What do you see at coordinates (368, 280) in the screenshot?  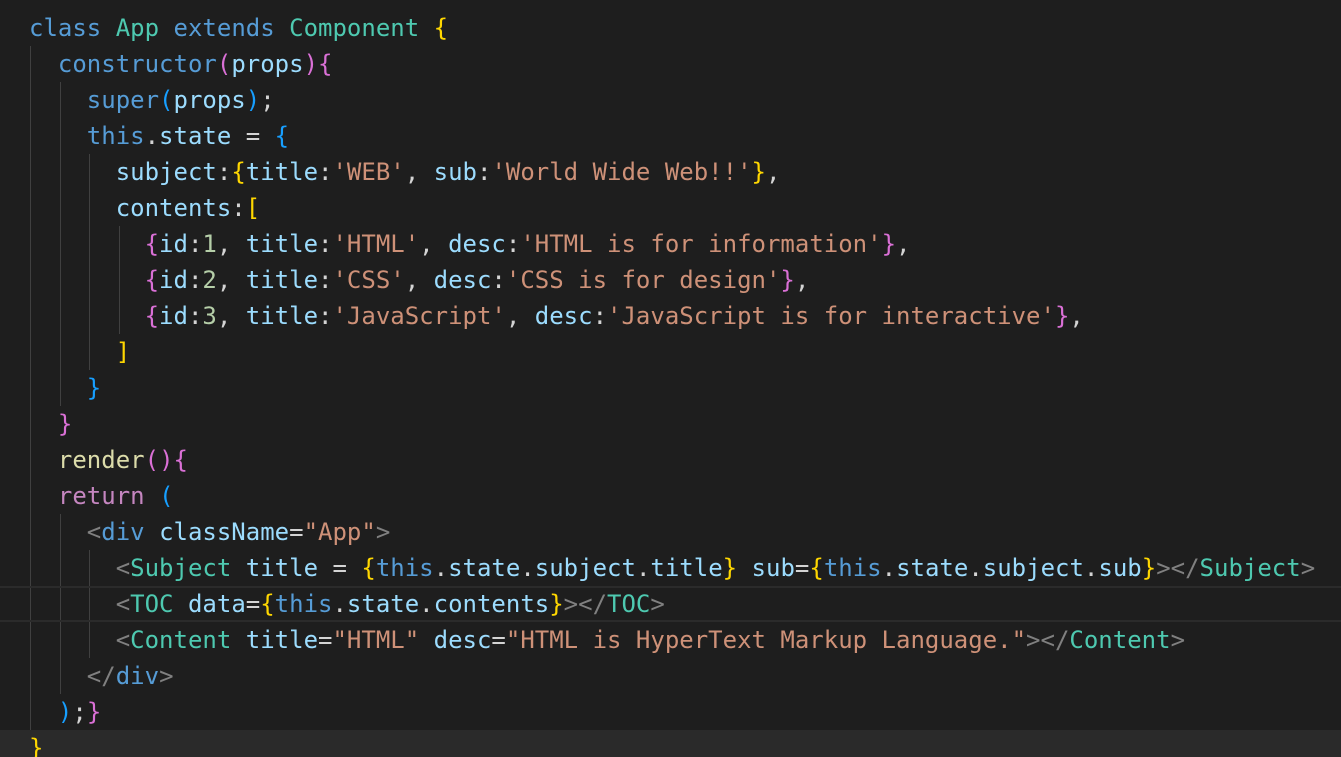 I see `code-token: 'CSS'` at bounding box center [368, 280].